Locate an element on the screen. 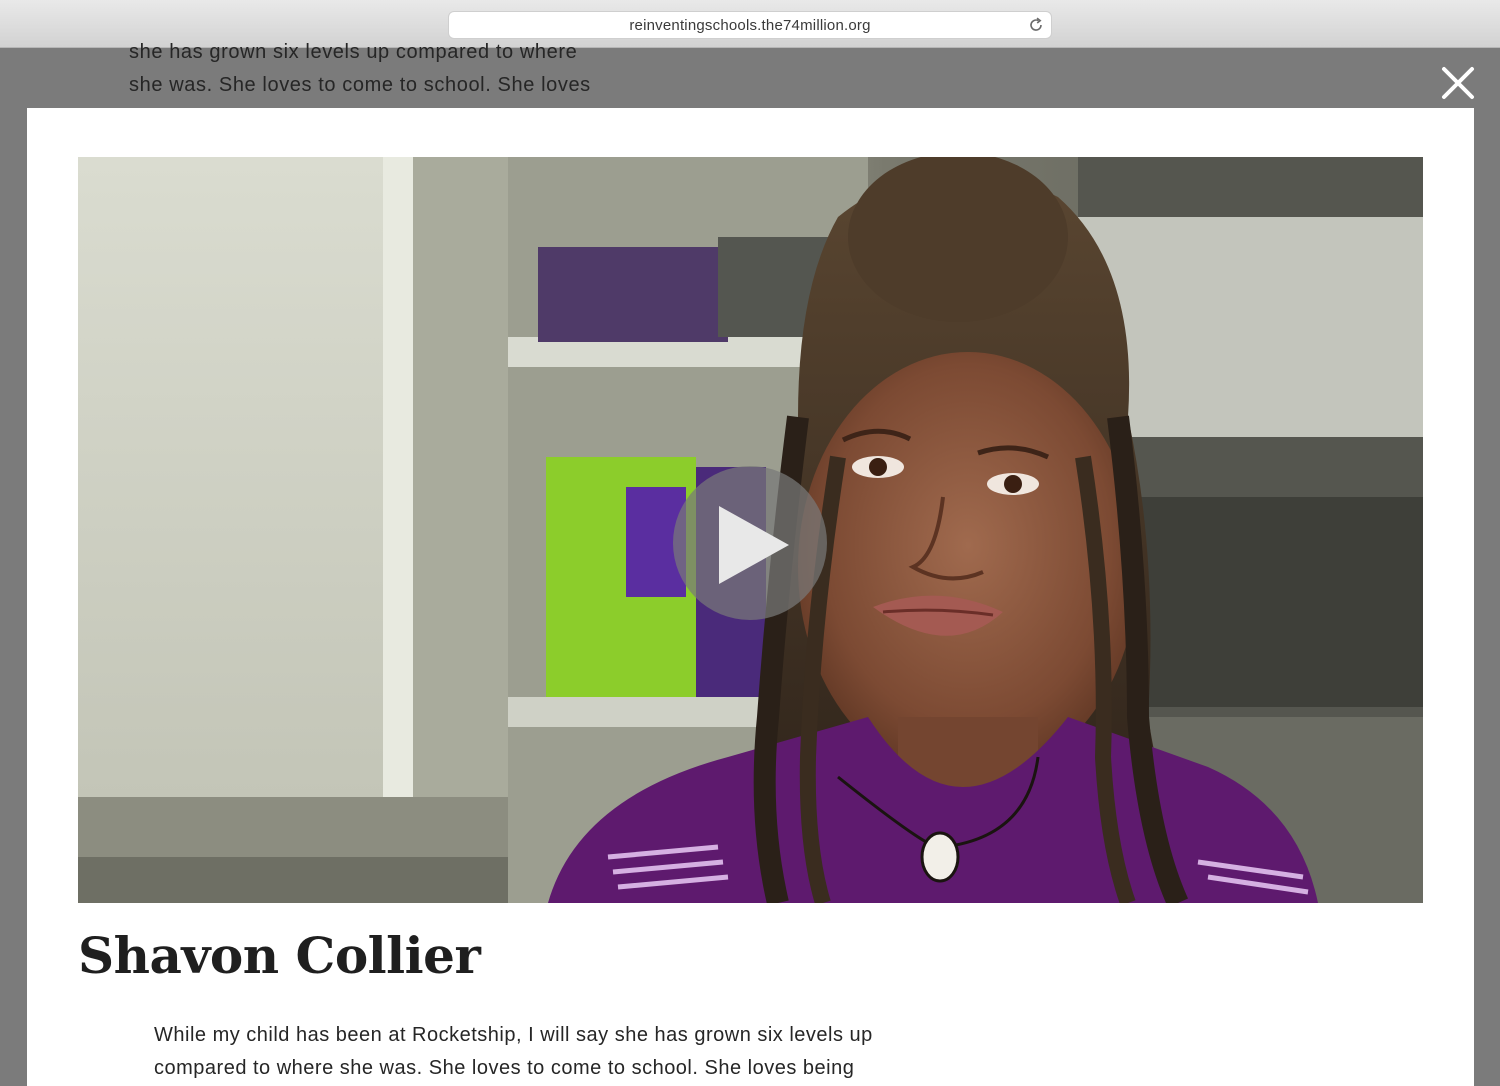  play-button is located at coordinates (750, 543).